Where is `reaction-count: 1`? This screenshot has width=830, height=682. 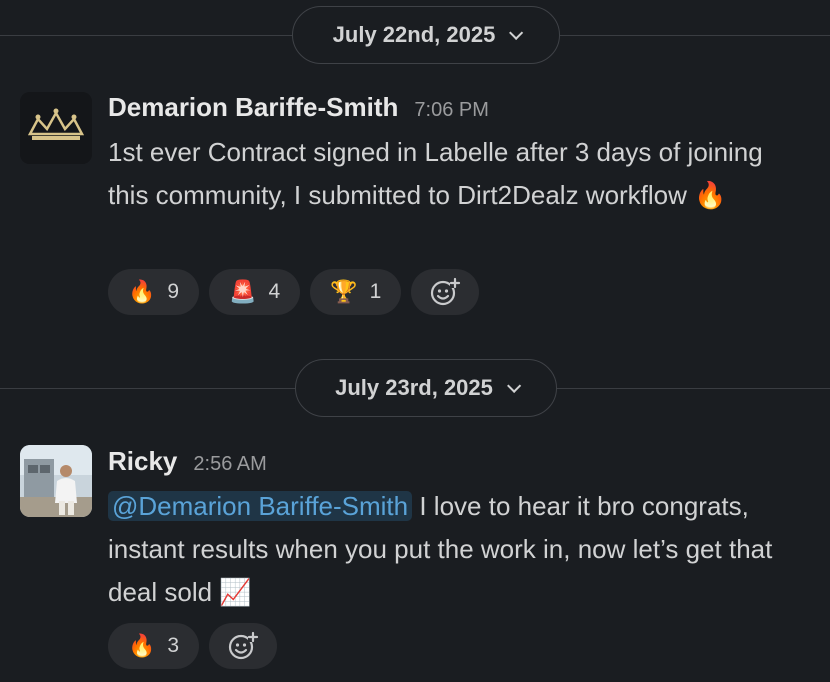
reaction-count: 1 is located at coordinates (375, 291).